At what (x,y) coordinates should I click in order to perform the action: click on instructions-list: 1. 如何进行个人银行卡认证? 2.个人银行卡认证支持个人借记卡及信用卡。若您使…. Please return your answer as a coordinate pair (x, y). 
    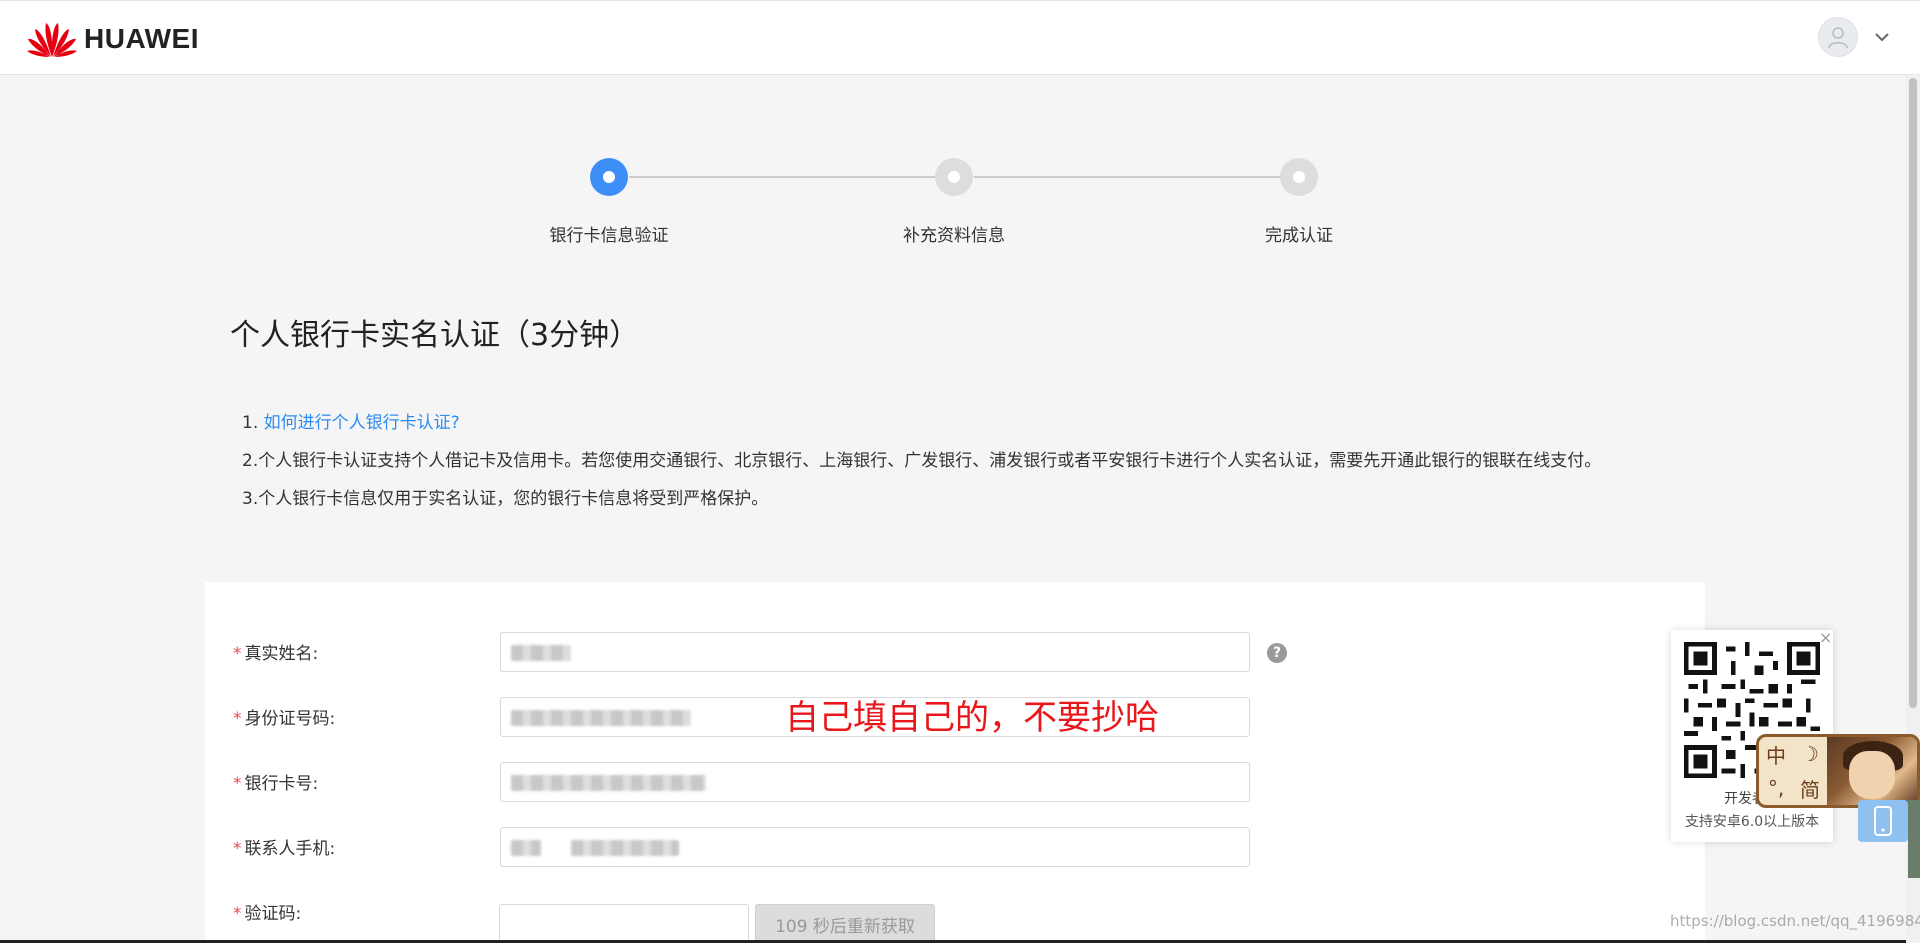
    Looking at the image, I should click on (921, 461).